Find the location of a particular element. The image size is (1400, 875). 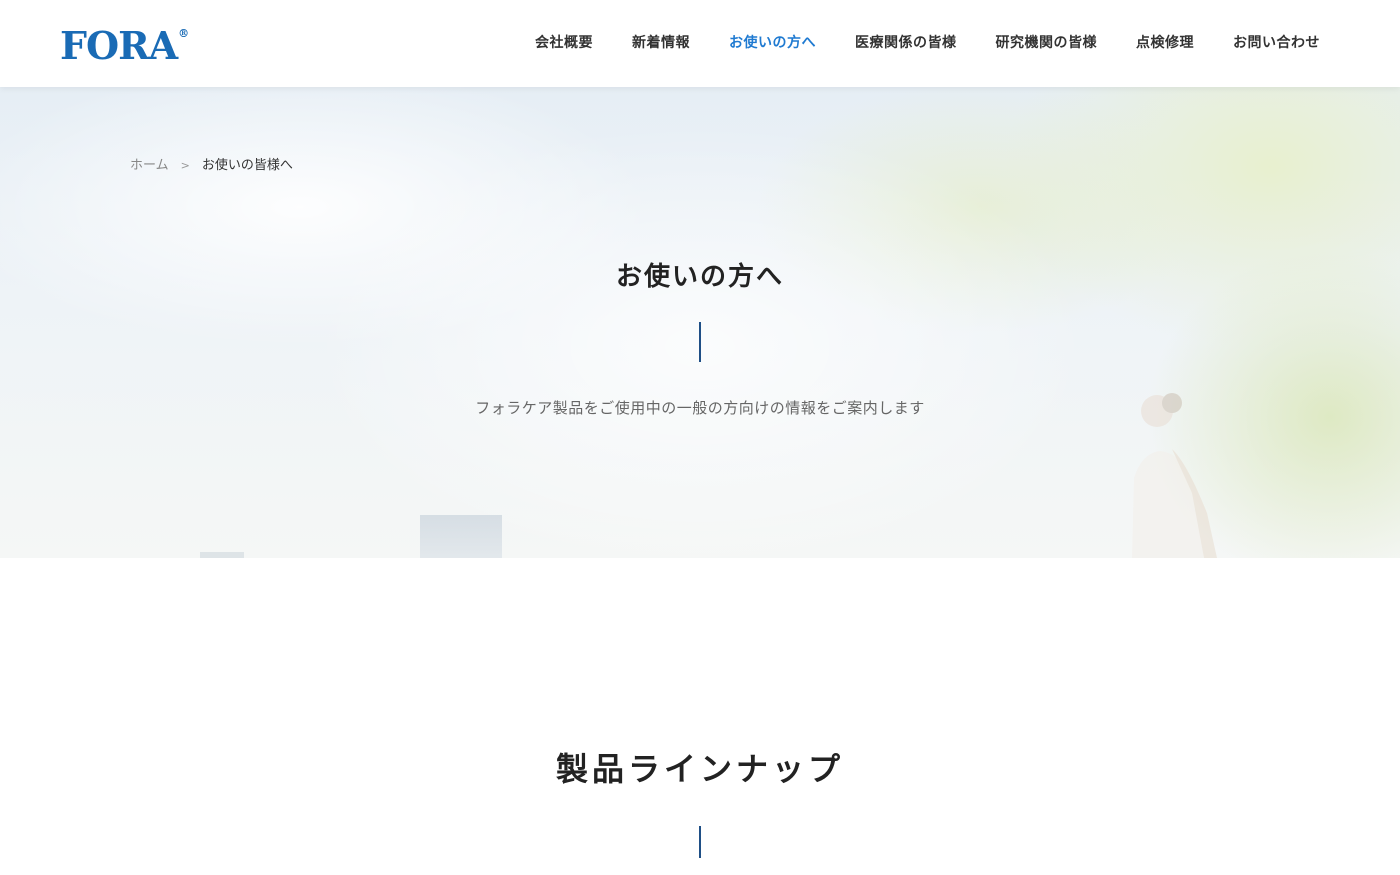

breadcrumb-current: お使いの皆様へ is located at coordinates (247, 165).